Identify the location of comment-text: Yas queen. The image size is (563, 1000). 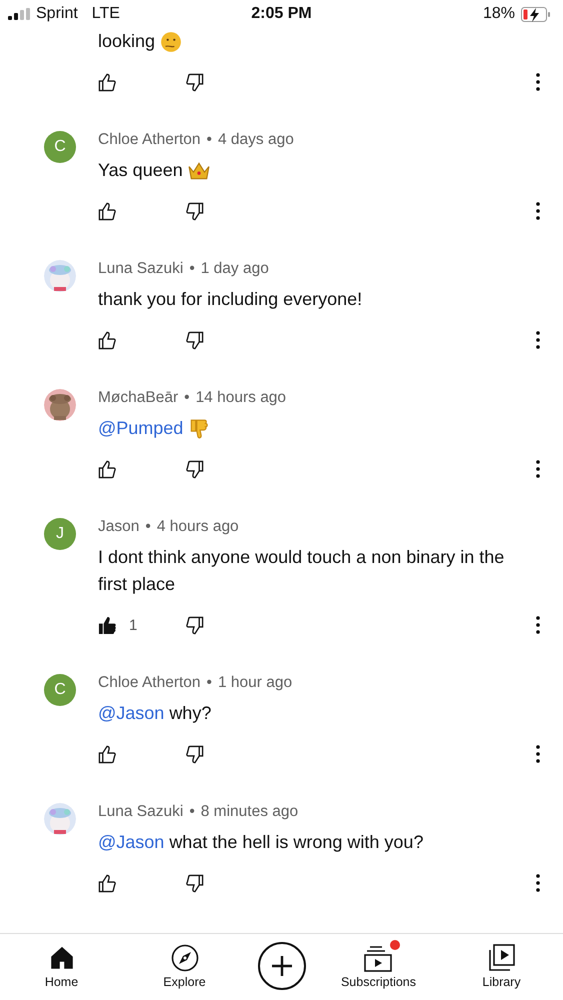
(140, 170).